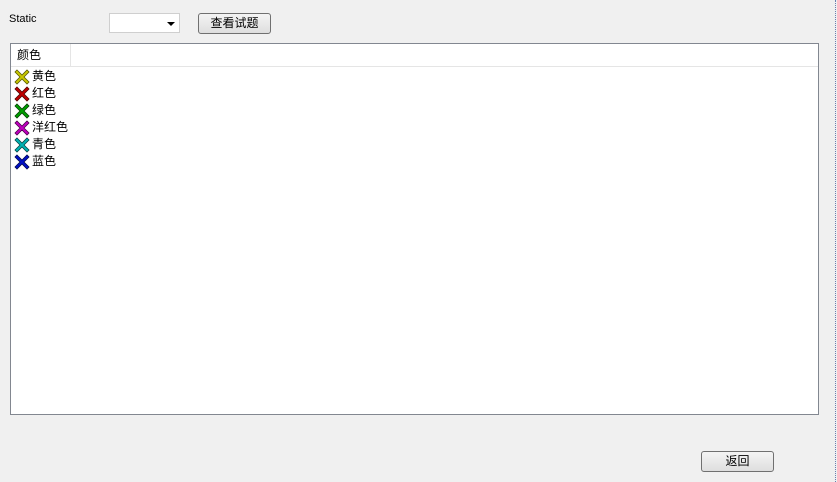 The width and height of the screenshot is (837, 482). I want to click on green-x-icon, so click(22, 110).